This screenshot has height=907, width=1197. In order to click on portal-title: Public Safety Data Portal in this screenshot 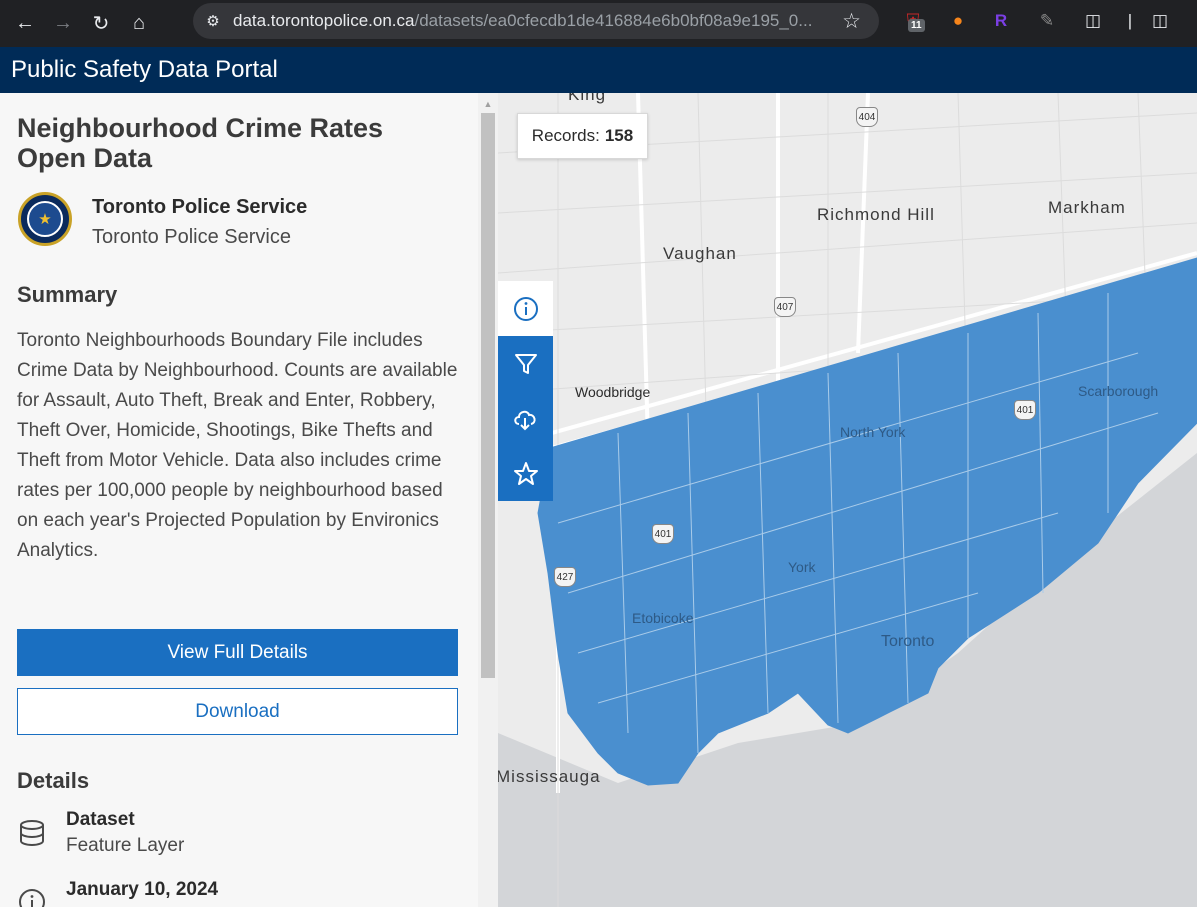, I will do `click(144, 70)`.